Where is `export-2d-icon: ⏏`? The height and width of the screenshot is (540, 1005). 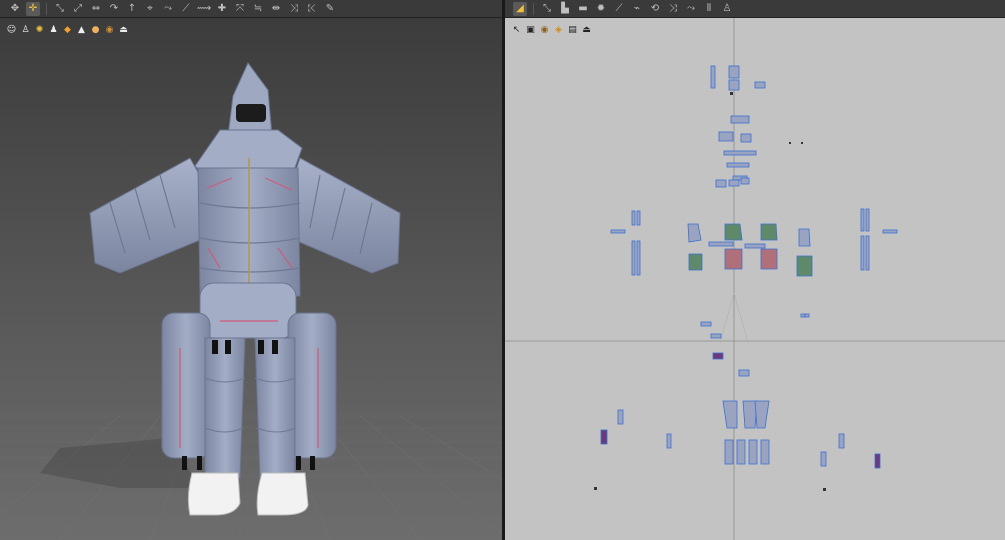
export-2d-icon: ⏏ is located at coordinates (586, 29).